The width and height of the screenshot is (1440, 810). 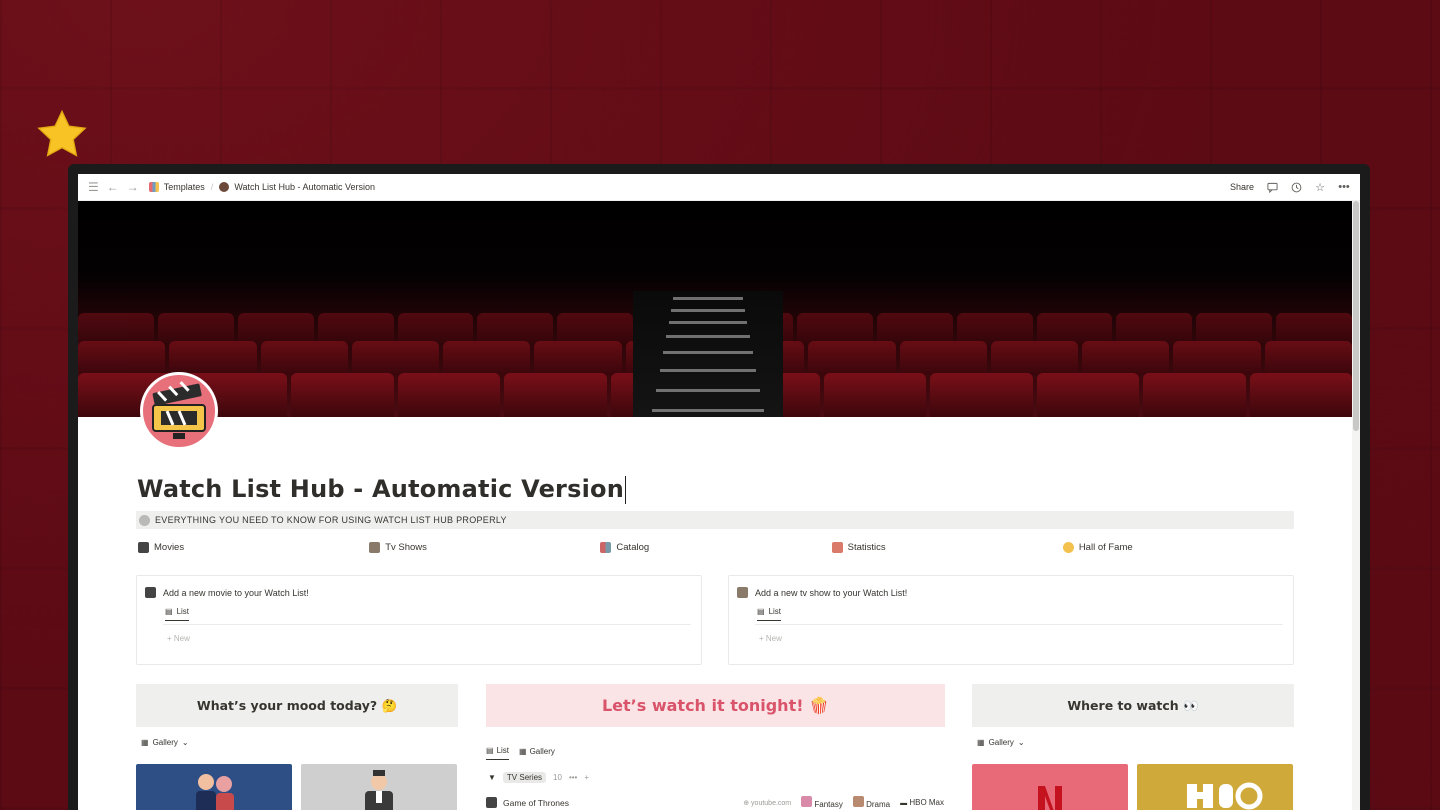 What do you see at coordinates (1356, 505) in the screenshot?
I see `scrollbar` at bounding box center [1356, 505].